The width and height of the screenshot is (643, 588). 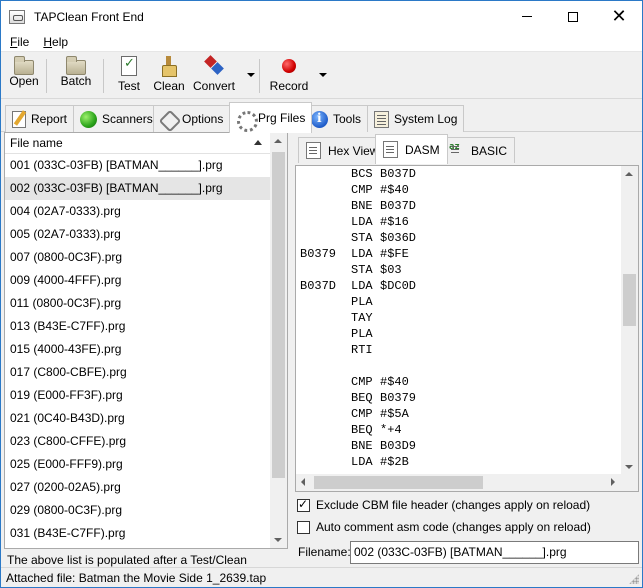 I want to click on tab-report: Report, so click(x=40, y=118).